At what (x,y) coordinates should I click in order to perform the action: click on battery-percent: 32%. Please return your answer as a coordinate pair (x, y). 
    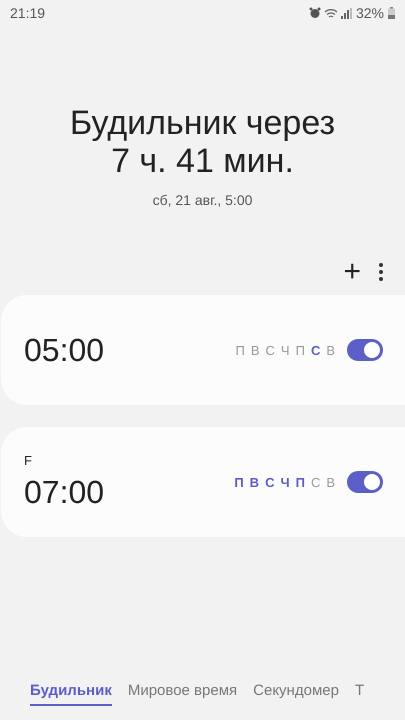
    Looking at the image, I should click on (370, 13).